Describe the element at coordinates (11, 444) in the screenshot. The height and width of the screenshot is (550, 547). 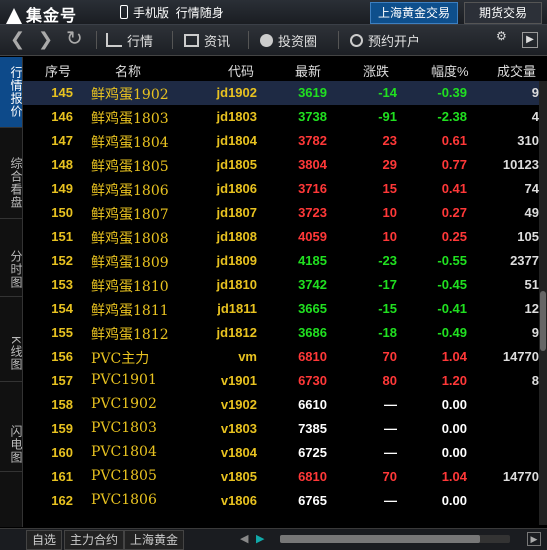
I see `tab-flash-chart: 闪电图` at that location.